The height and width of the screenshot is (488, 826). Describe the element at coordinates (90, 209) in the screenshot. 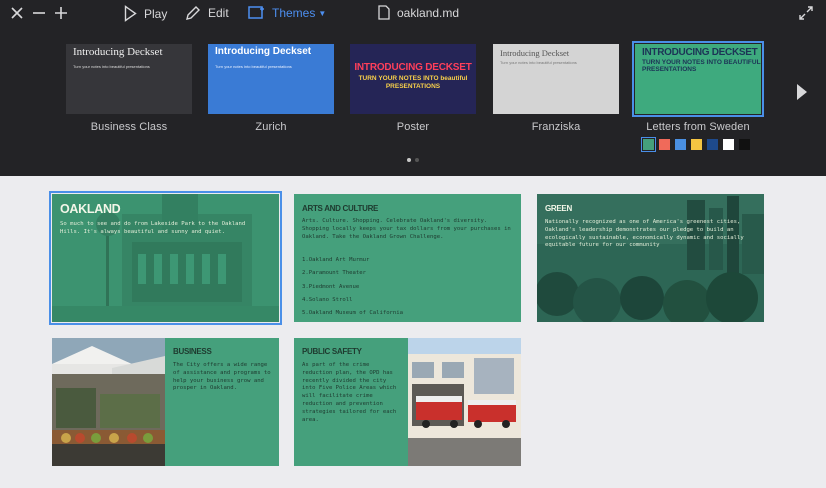

I see `slide-title: OAKLAND` at that location.